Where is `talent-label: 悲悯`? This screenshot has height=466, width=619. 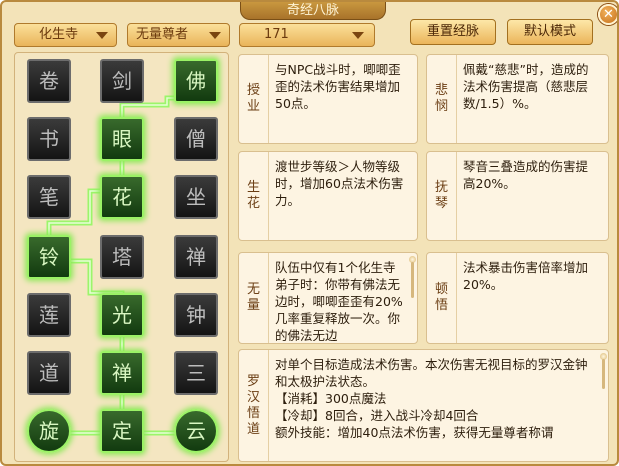
talent-label: 悲悯 is located at coordinates (441, 98).